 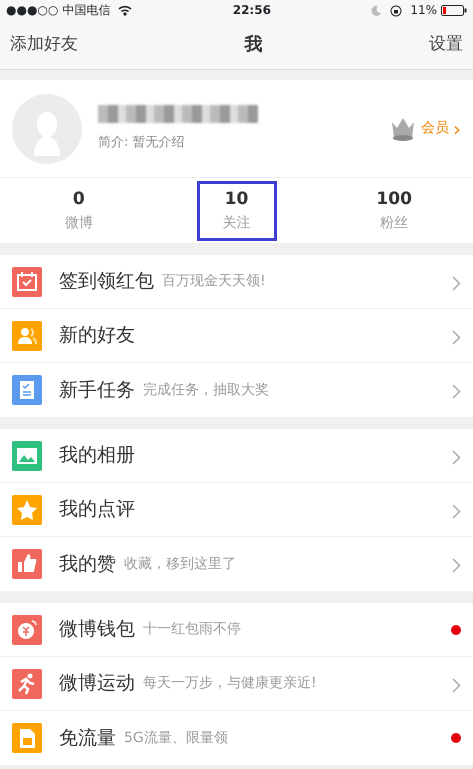 I want to click on page-title: 我, so click(x=253, y=45).